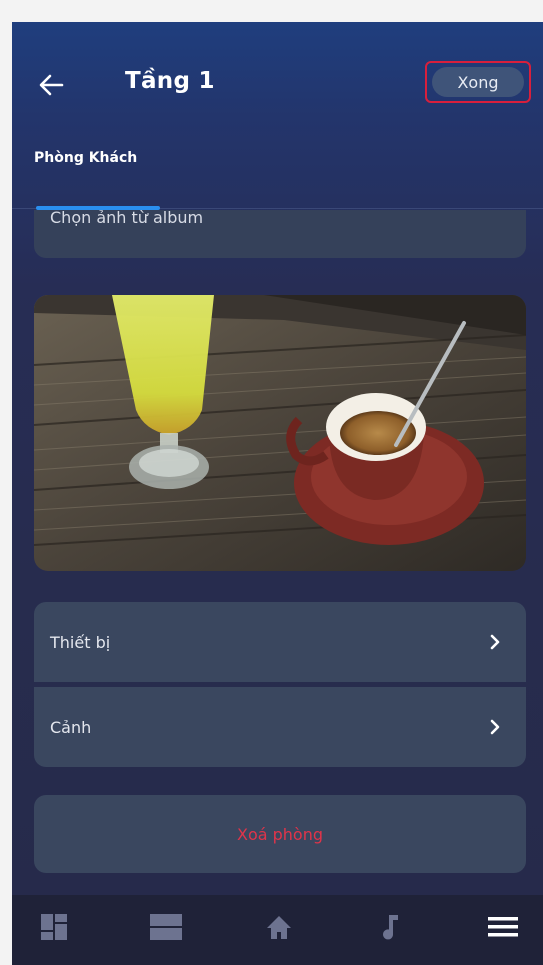 This screenshot has width=543, height=965. I want to click on nav-rooms, so click(166, 927).